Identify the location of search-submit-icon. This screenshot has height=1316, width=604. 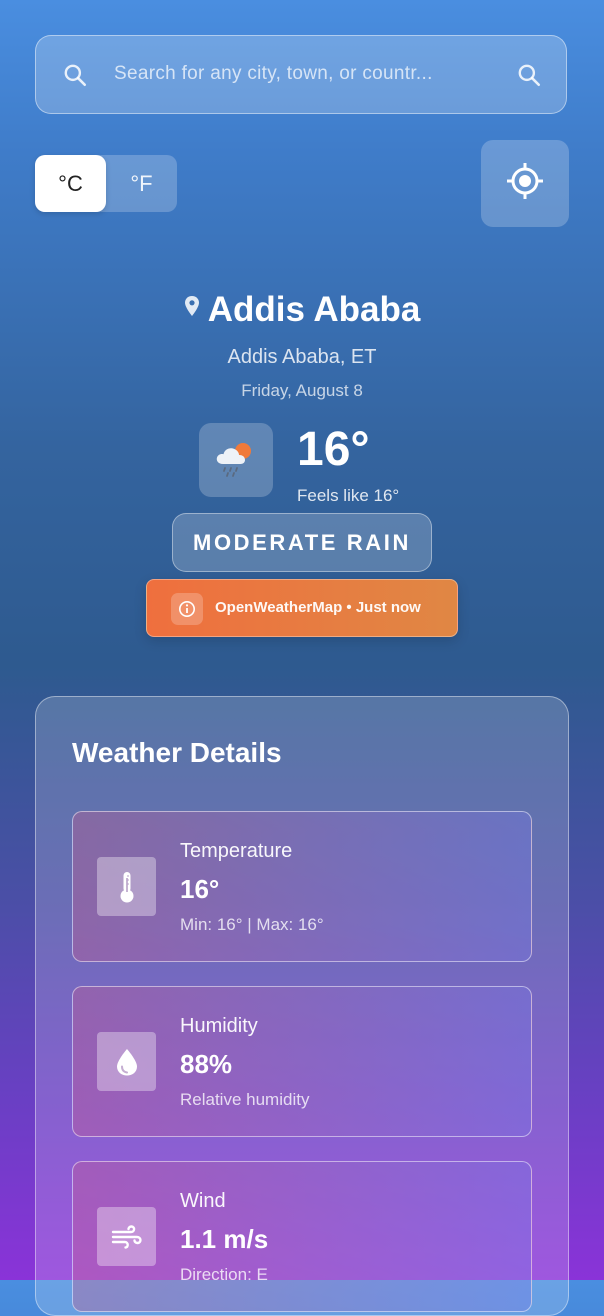
(529, 75).